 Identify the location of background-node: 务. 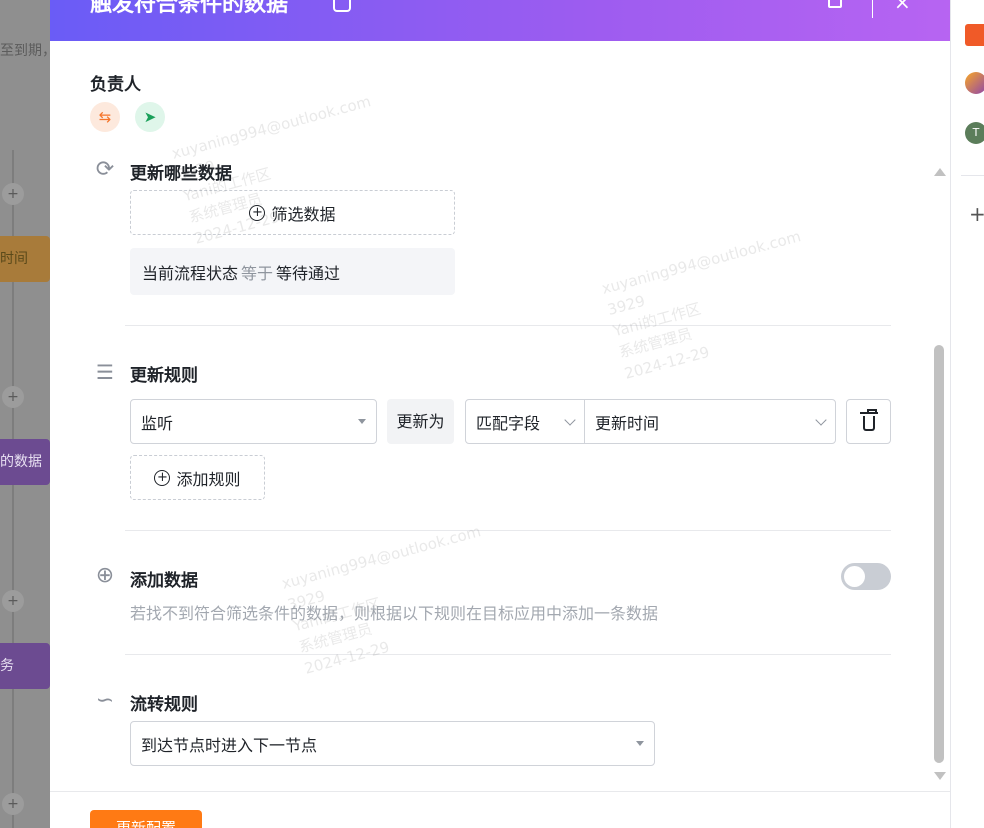
(25, 666).